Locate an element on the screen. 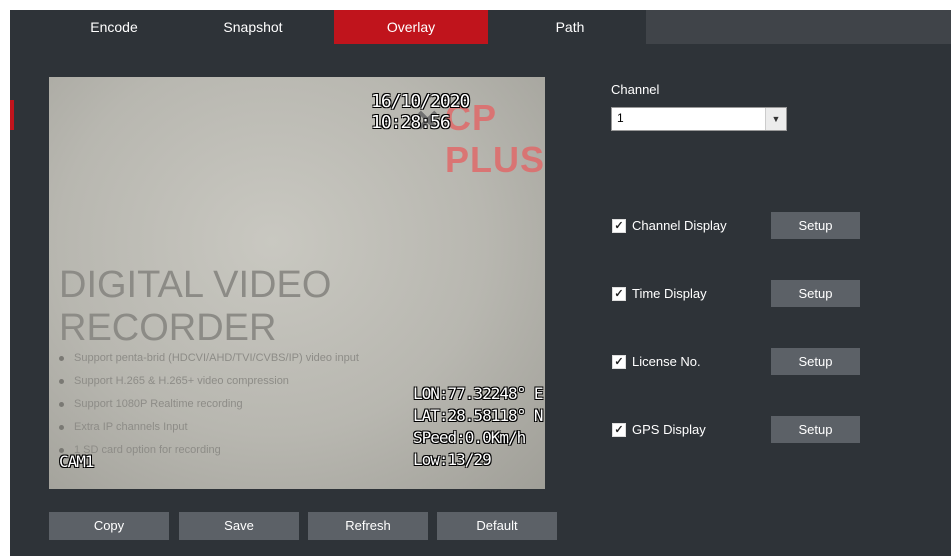 Image resolution: width=951 pixels, height=559 pixels. chevron-down-icon: ▼ is located at coordinates (775, 119).